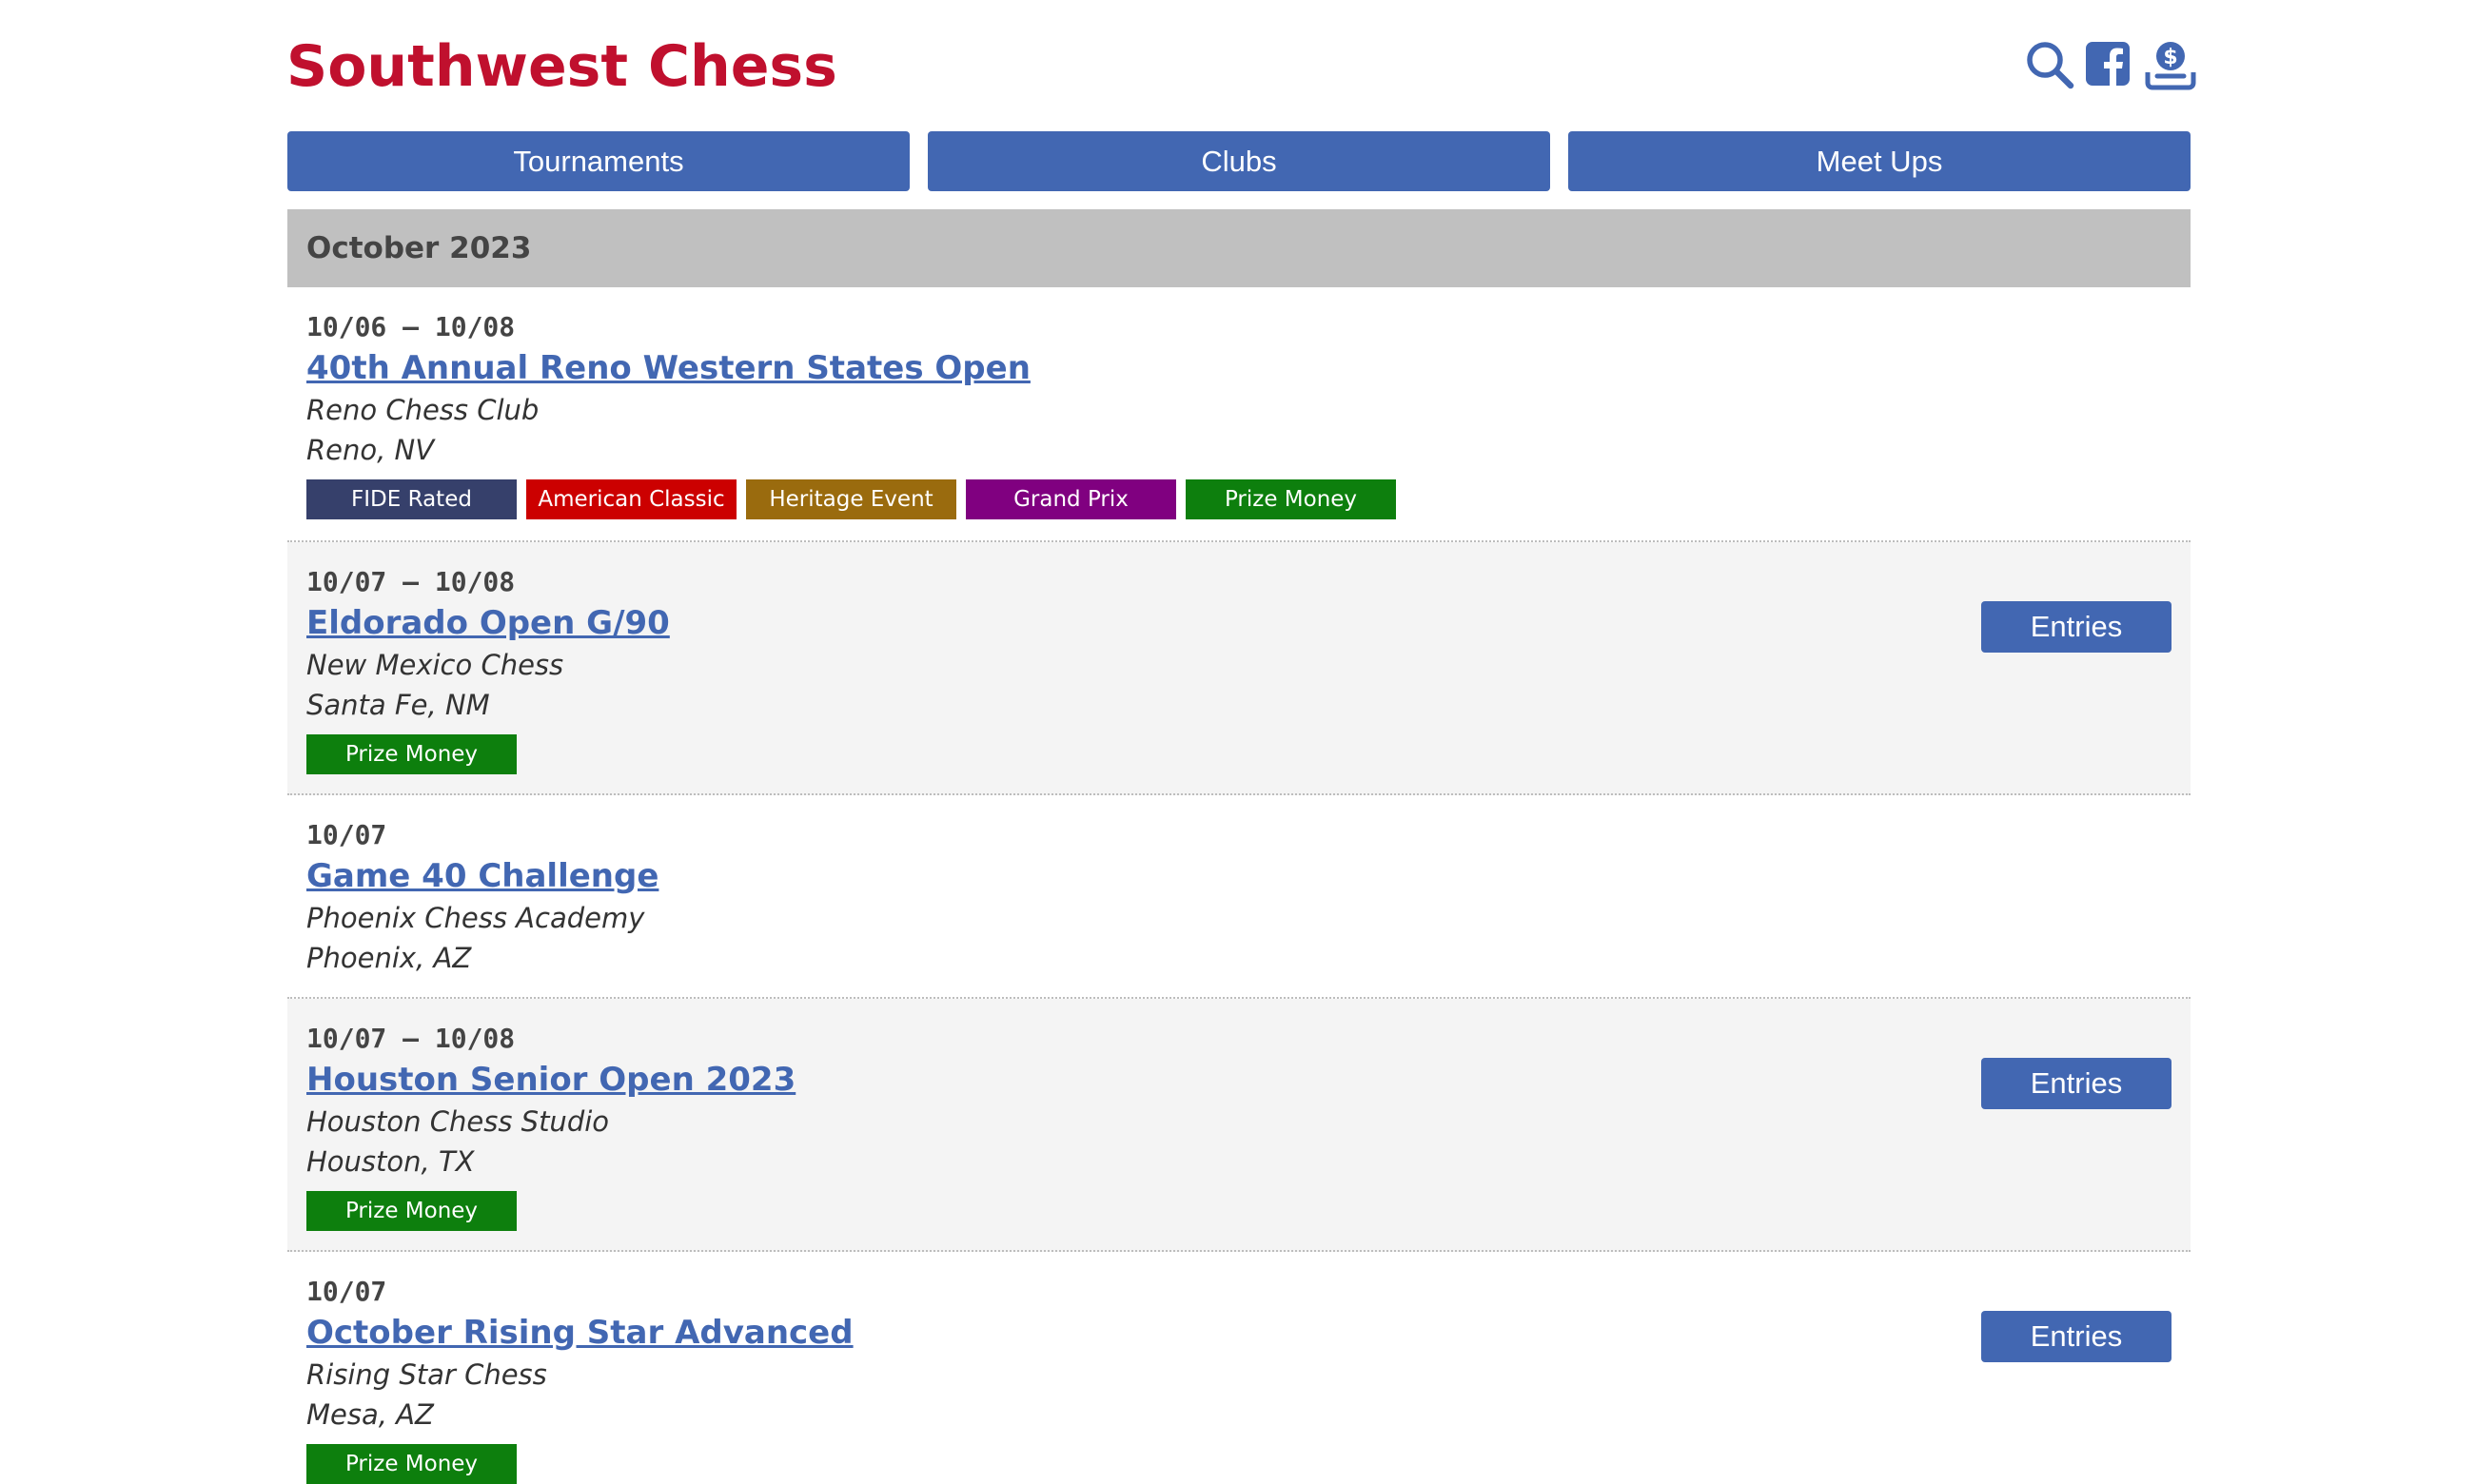 This screenshot has height=1484, width=2476. What do you see at coordinates (426, 1374) in the screenshot?
I see `event-organizer: Rising Star Chess` at bounding box center [426, 1374].